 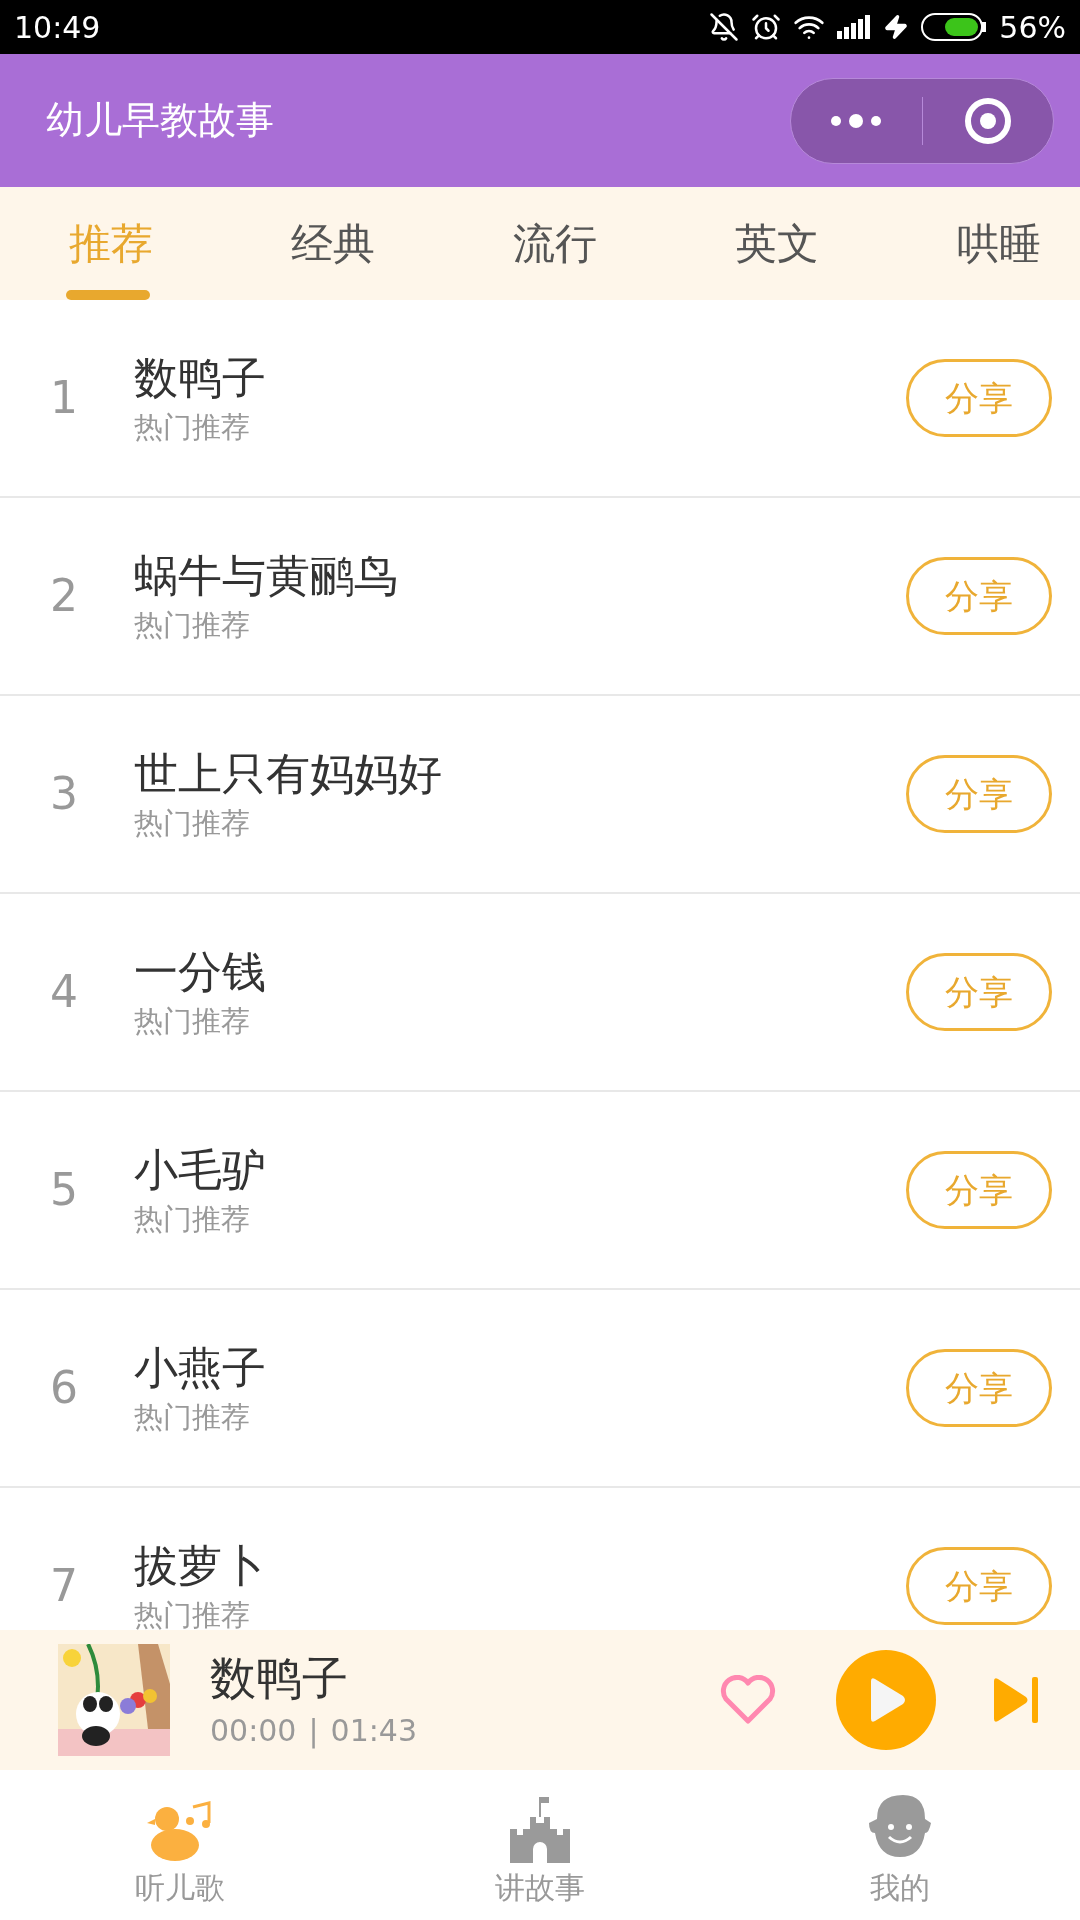 What do you see at coordinates (64, 398) in the screenshot?
I see `song-number: 1` at bounding box center [64, 398].